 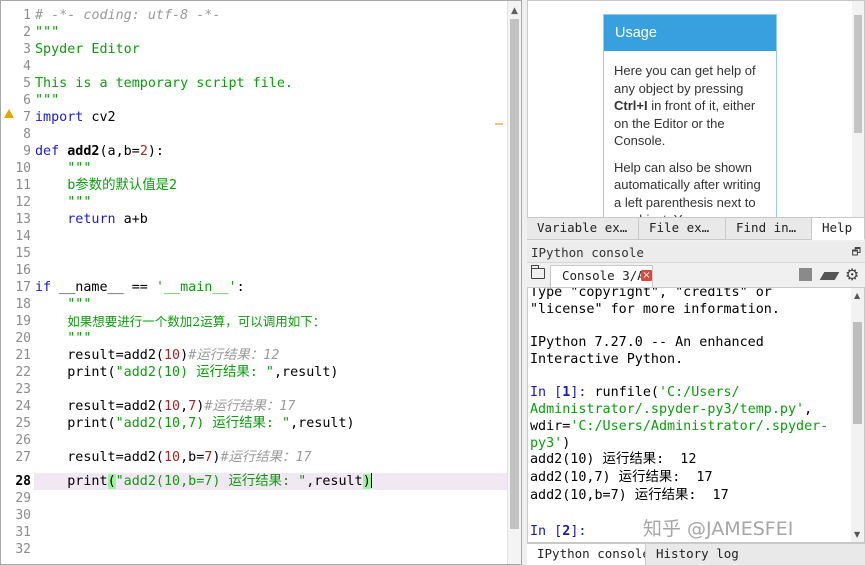 I want to click on line-number: 26, so click(x=23, y=440).